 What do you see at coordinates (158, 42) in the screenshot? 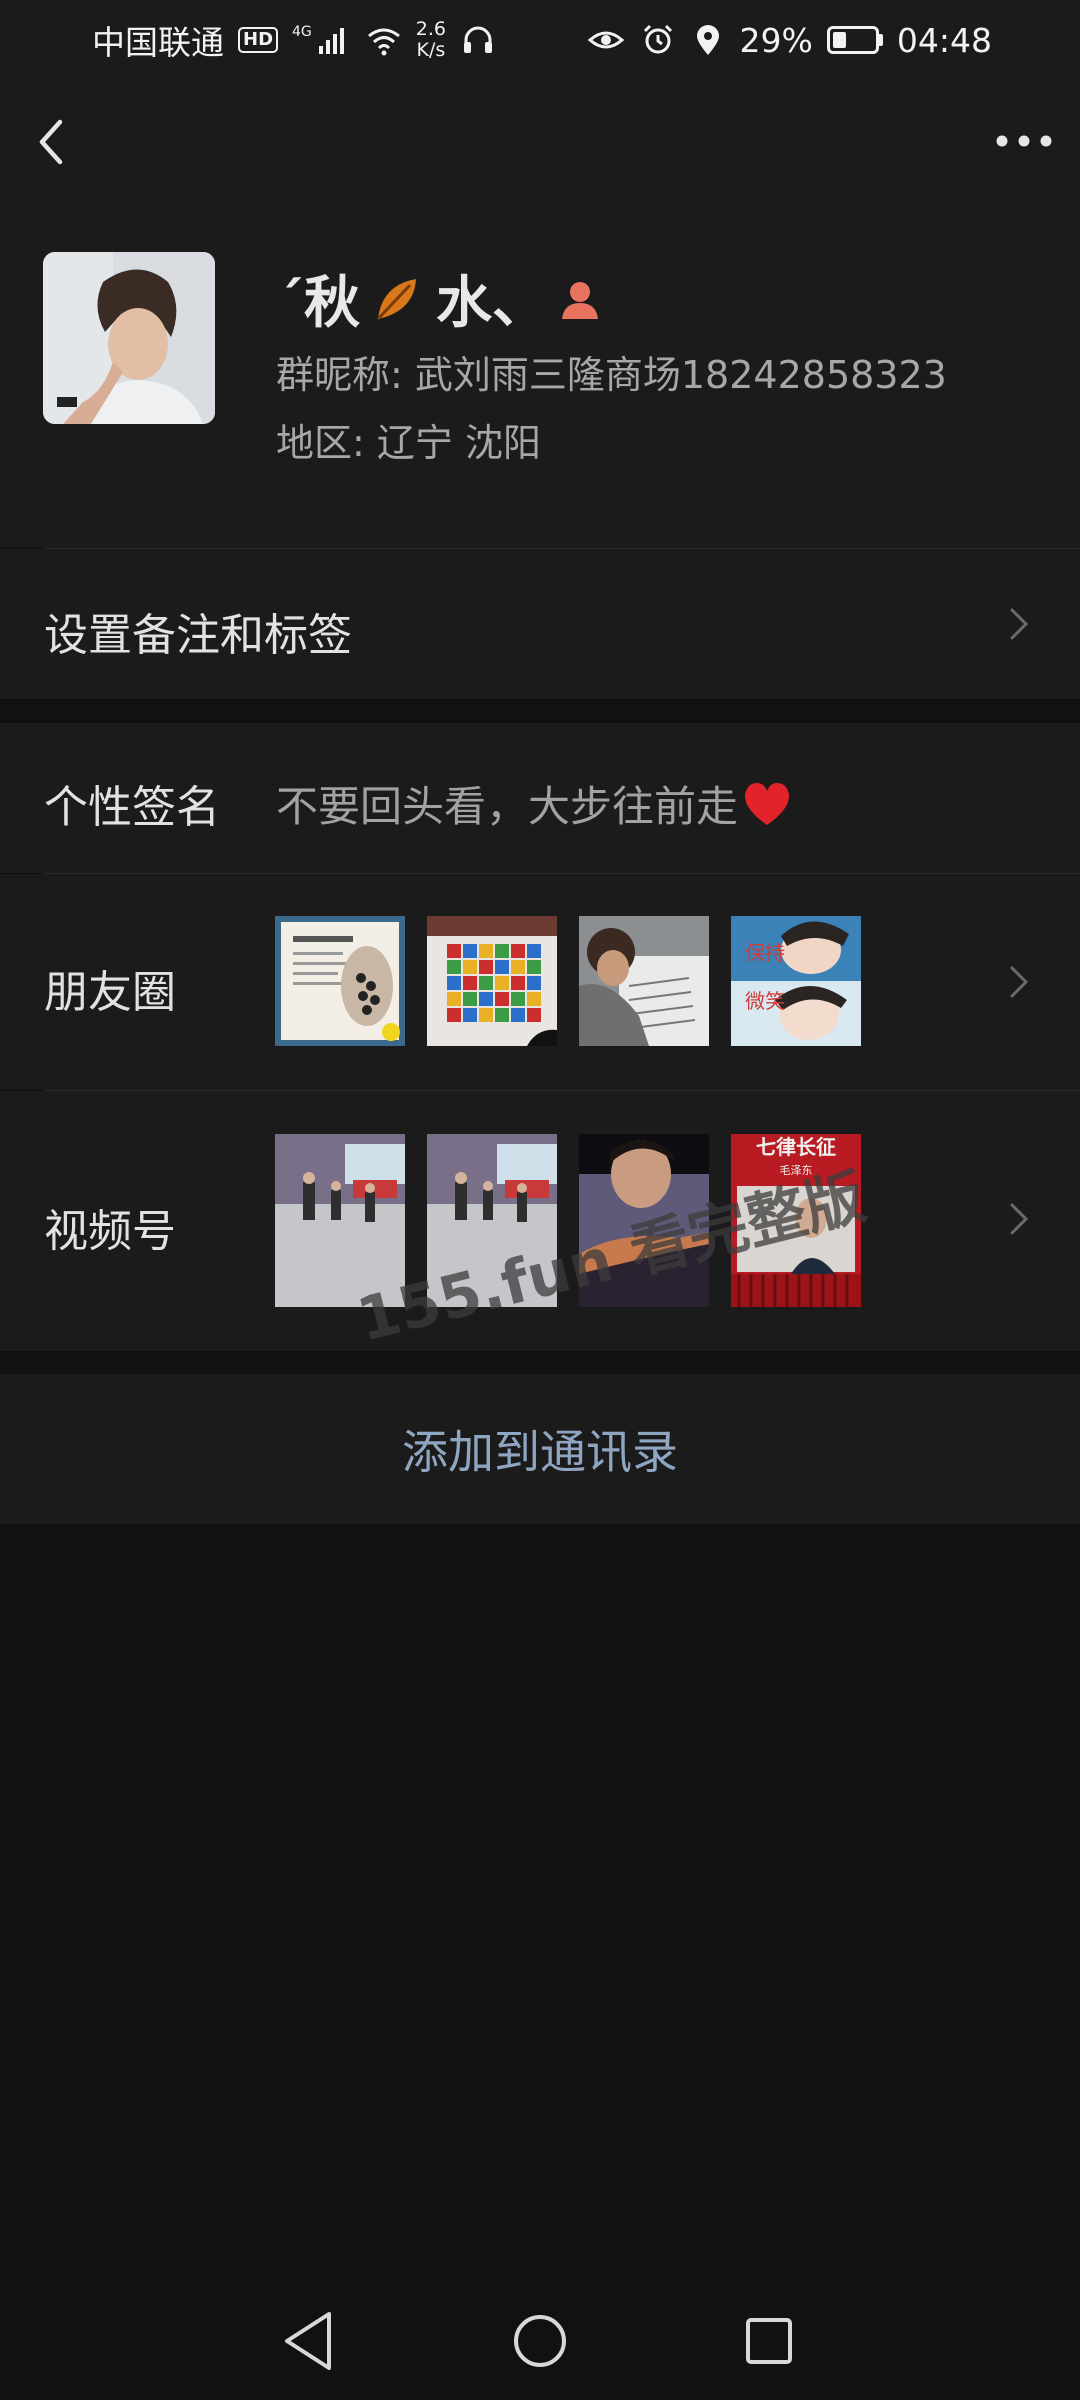
I see `carrier-label: 中国联通` at bounding box center [158, 42].